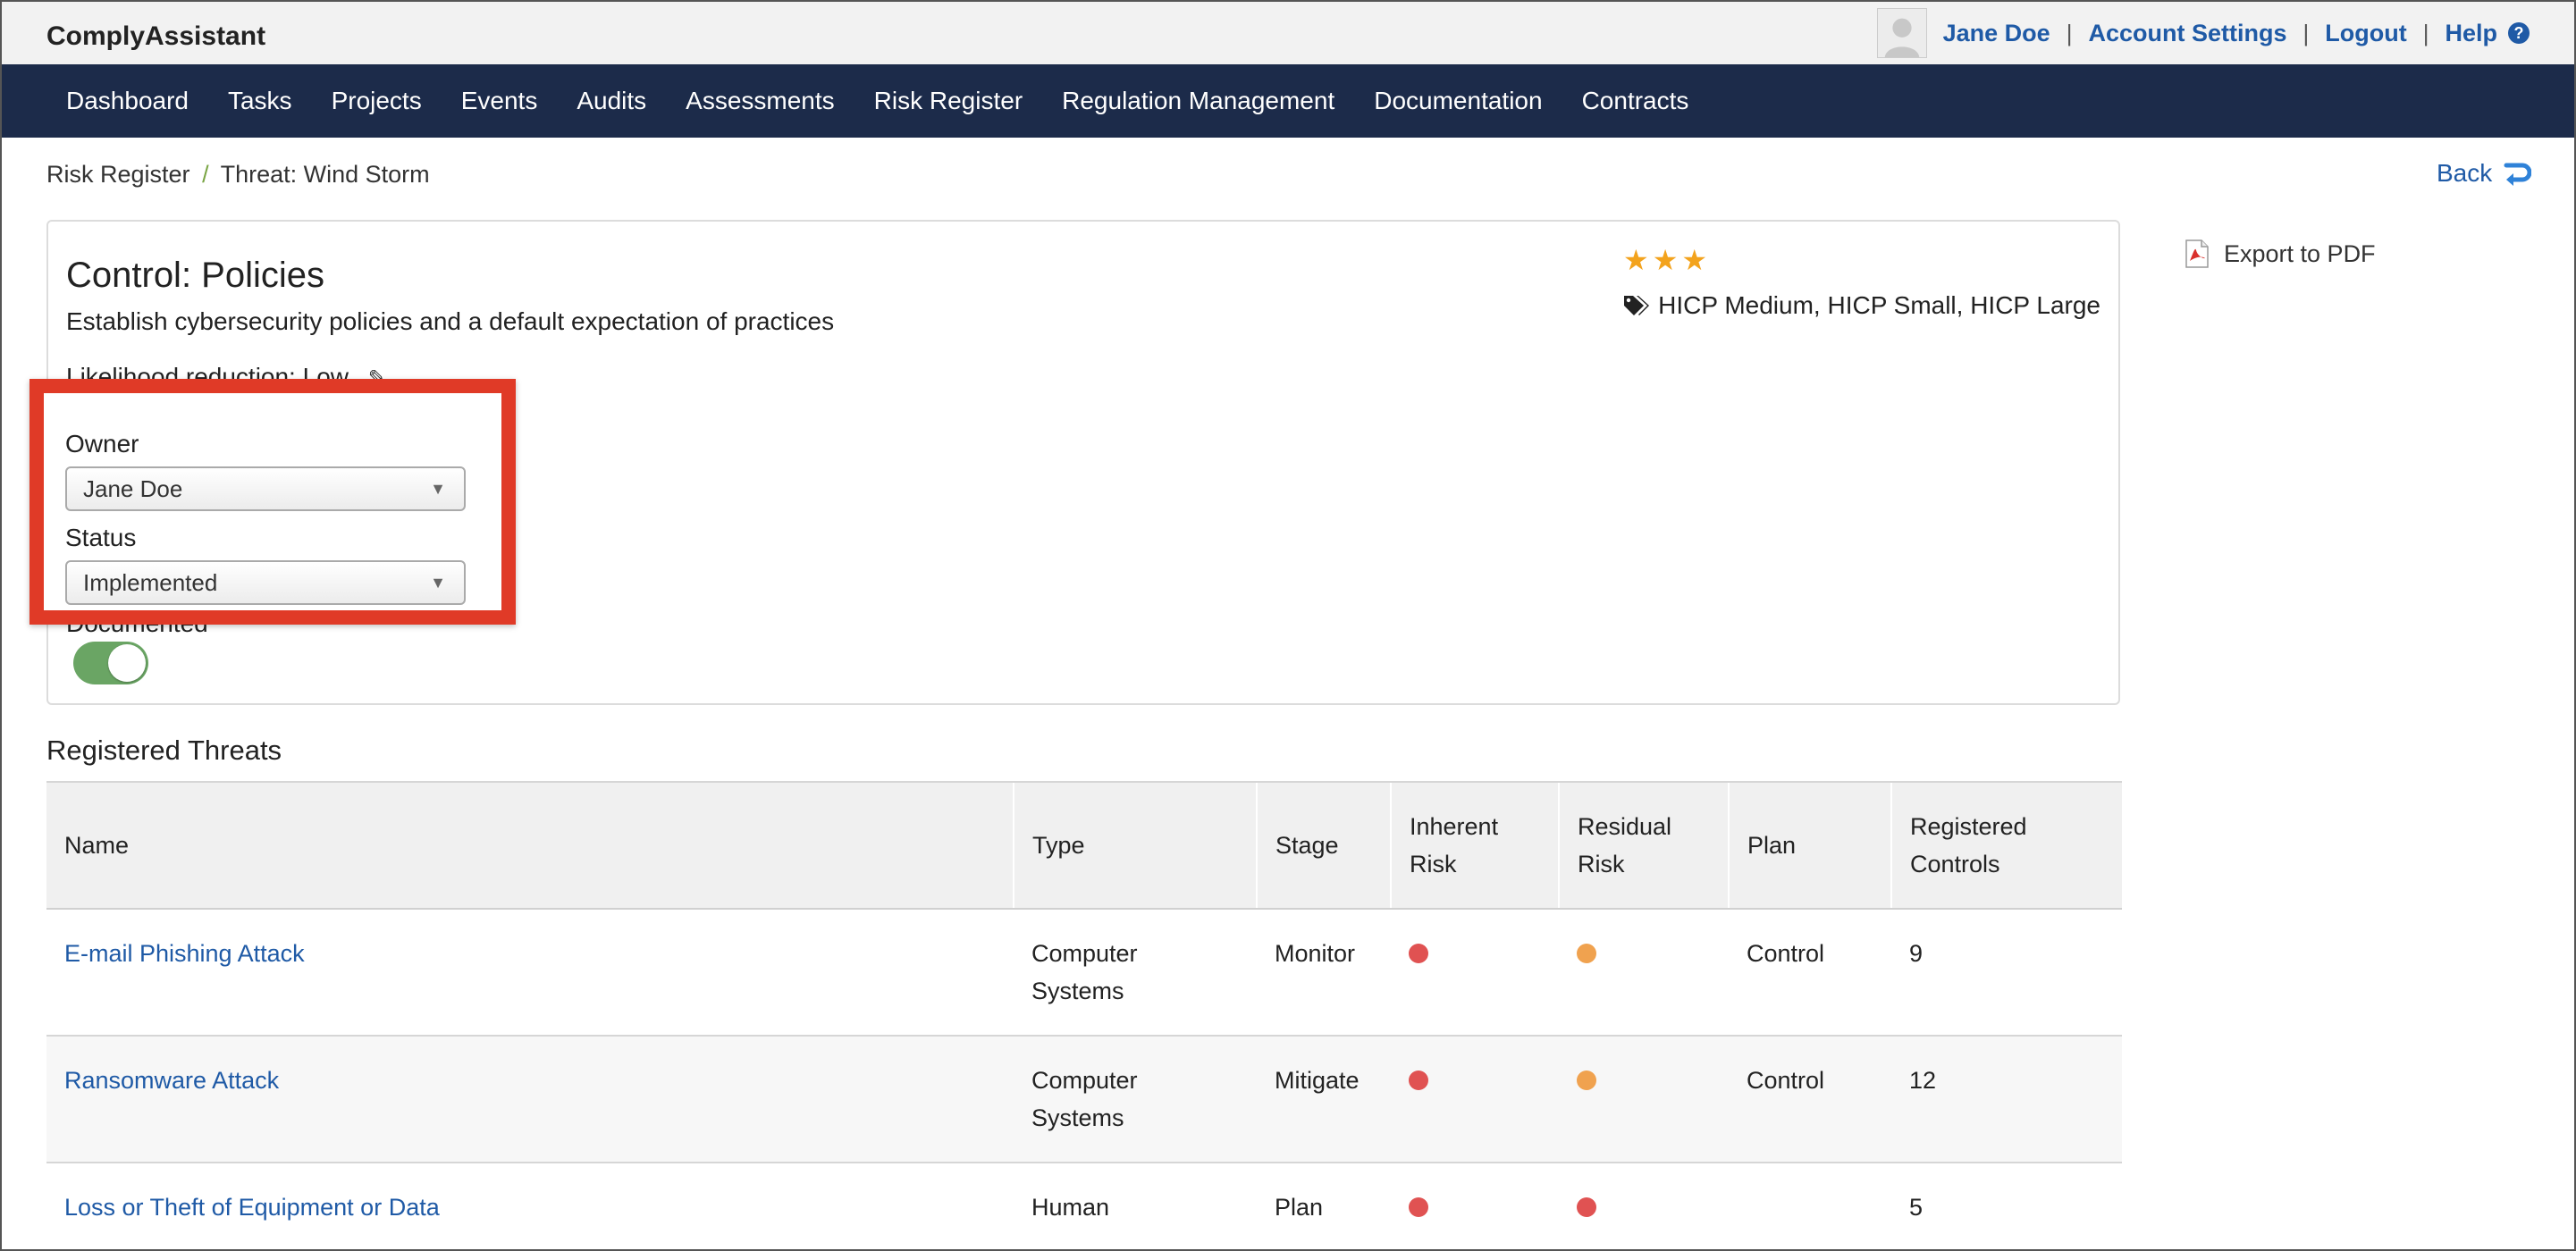  I want to click on tags-text: HICP Medium, HICP Small, HICP Large, so click(1879, 305).